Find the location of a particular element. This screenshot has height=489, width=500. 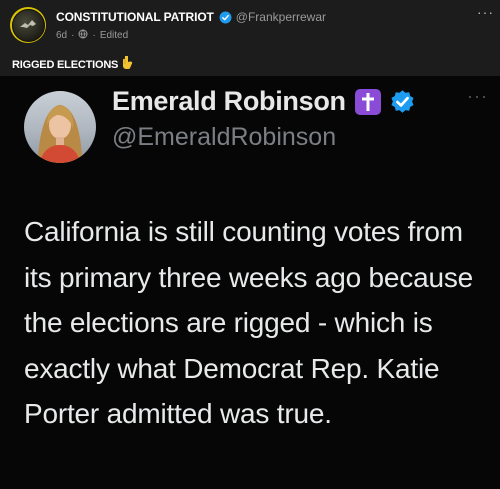

cross-badge-icon is located at coordinates (367, 101).